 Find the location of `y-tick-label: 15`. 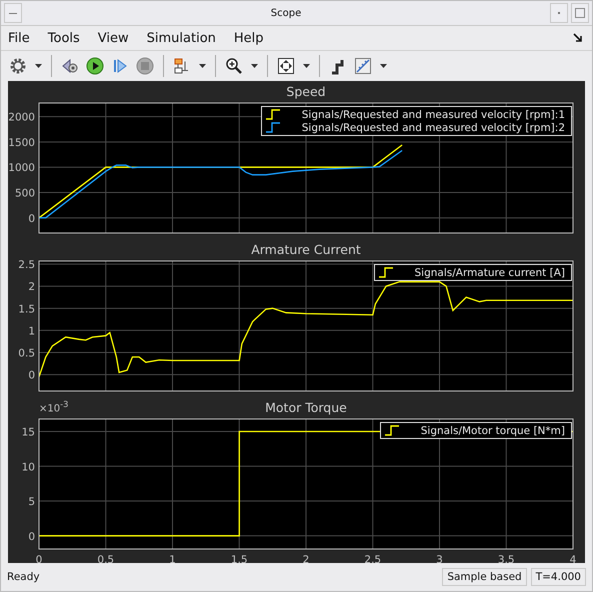

y-tick-label: 15 is located at coordinates (28, 432).